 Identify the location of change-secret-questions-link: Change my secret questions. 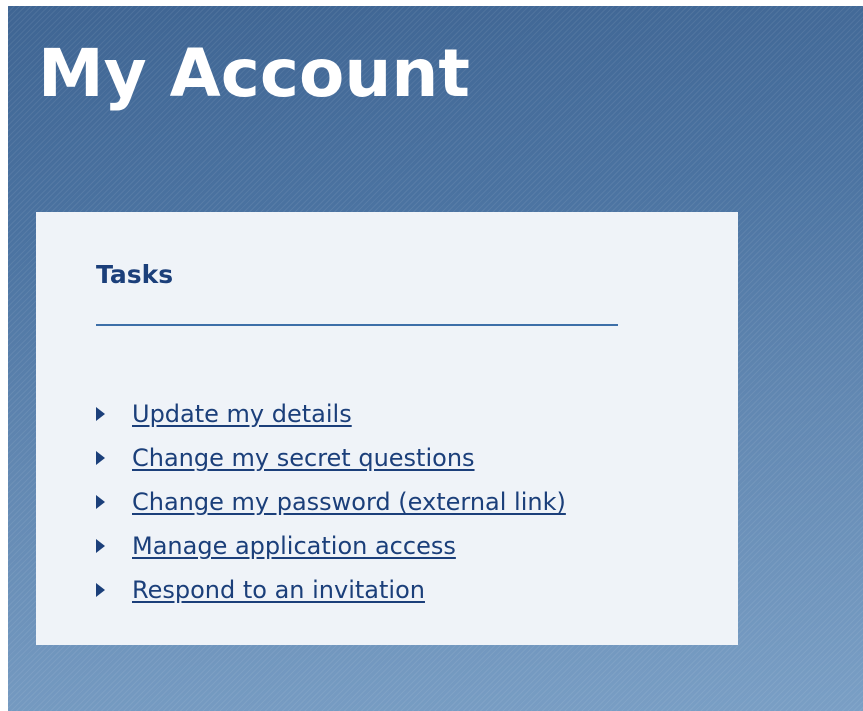
(303, 458).